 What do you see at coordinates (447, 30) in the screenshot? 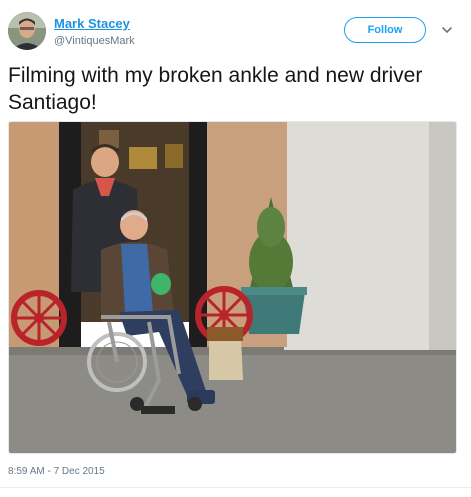
I see `chevron-down-icon` at bounding box center [447, 30].